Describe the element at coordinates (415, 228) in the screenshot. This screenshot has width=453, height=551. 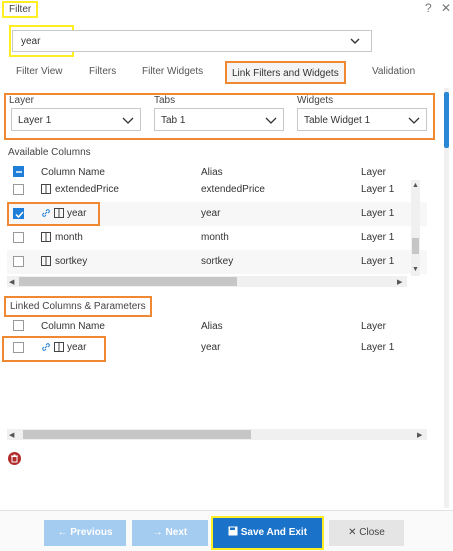
I see `available-vertical-scrollbar: ▲ ▼` at that location.